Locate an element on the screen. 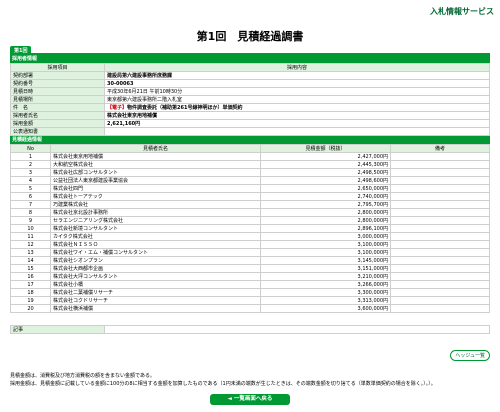  table-row: 12 株式会社ＮＩＳＳＯ 3,100,000円 is located at coordinates (250, 244).